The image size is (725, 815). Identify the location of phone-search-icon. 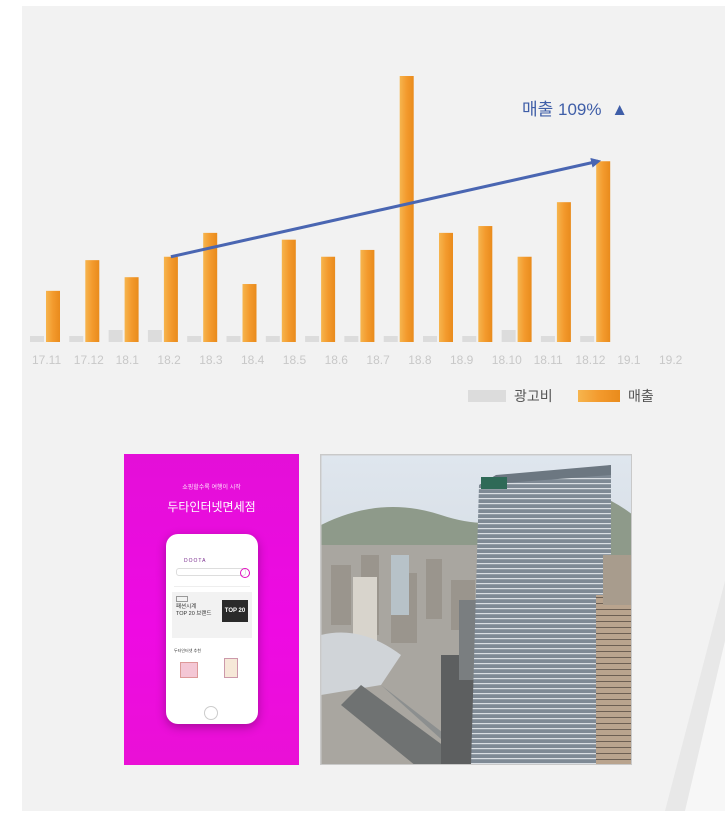
(245, 573).